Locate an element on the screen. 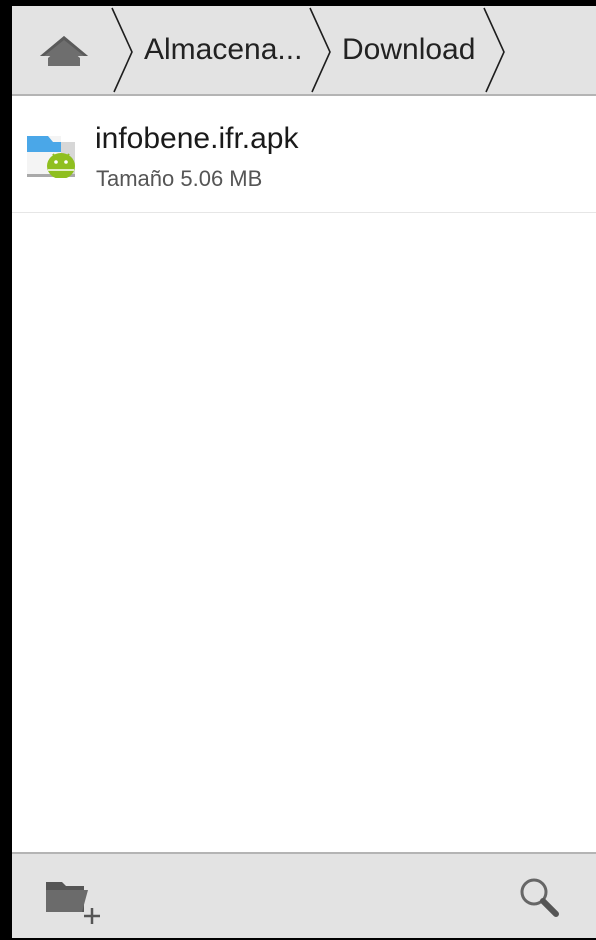 The width and height of the screenshot is (596, 940). breadcrumb: Almacena... Download is located at coordinates (304, 51).